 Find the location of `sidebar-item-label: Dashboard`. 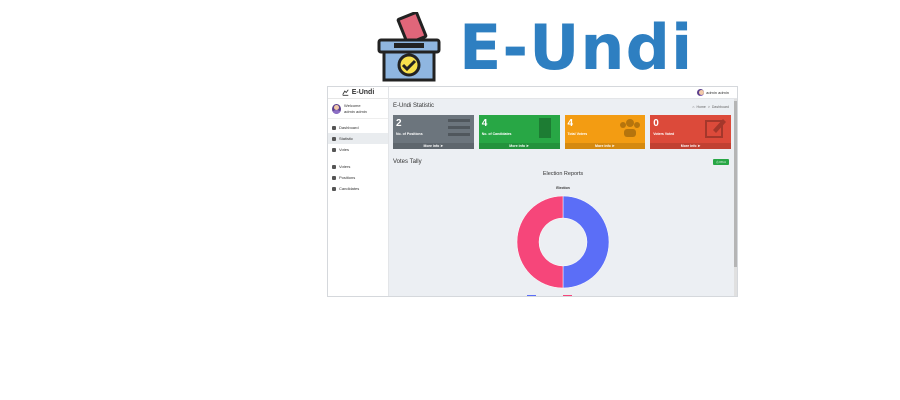

sidebar-item-label: Dashboard is located at coordinates (349, 127).